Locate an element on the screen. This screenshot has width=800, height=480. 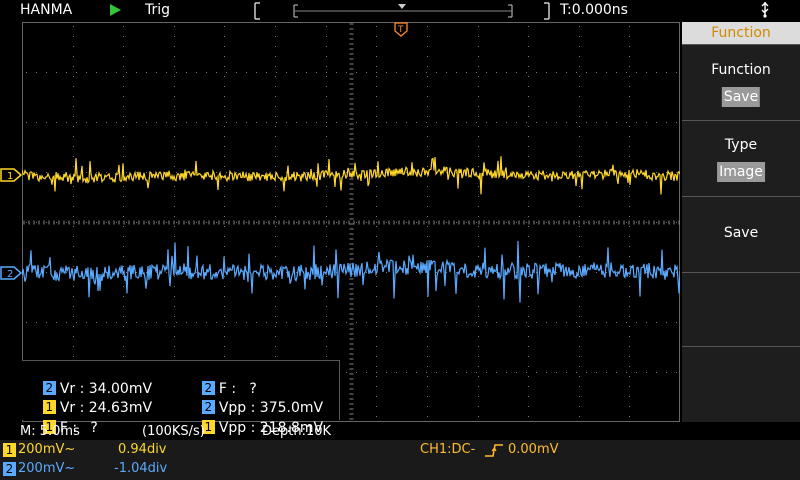
time-offset-readout: T:0.000ns is located at coordinates (594, 10).